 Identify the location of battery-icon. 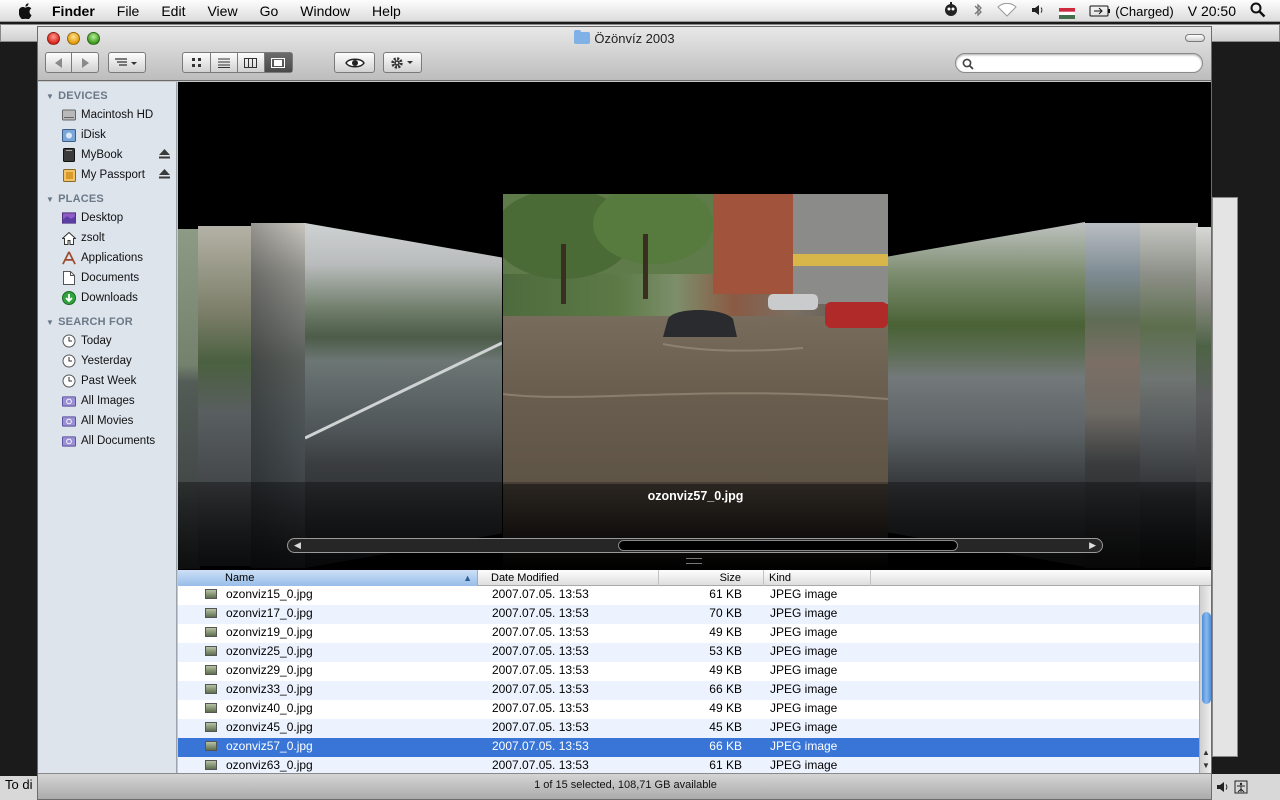
(1100, 11).